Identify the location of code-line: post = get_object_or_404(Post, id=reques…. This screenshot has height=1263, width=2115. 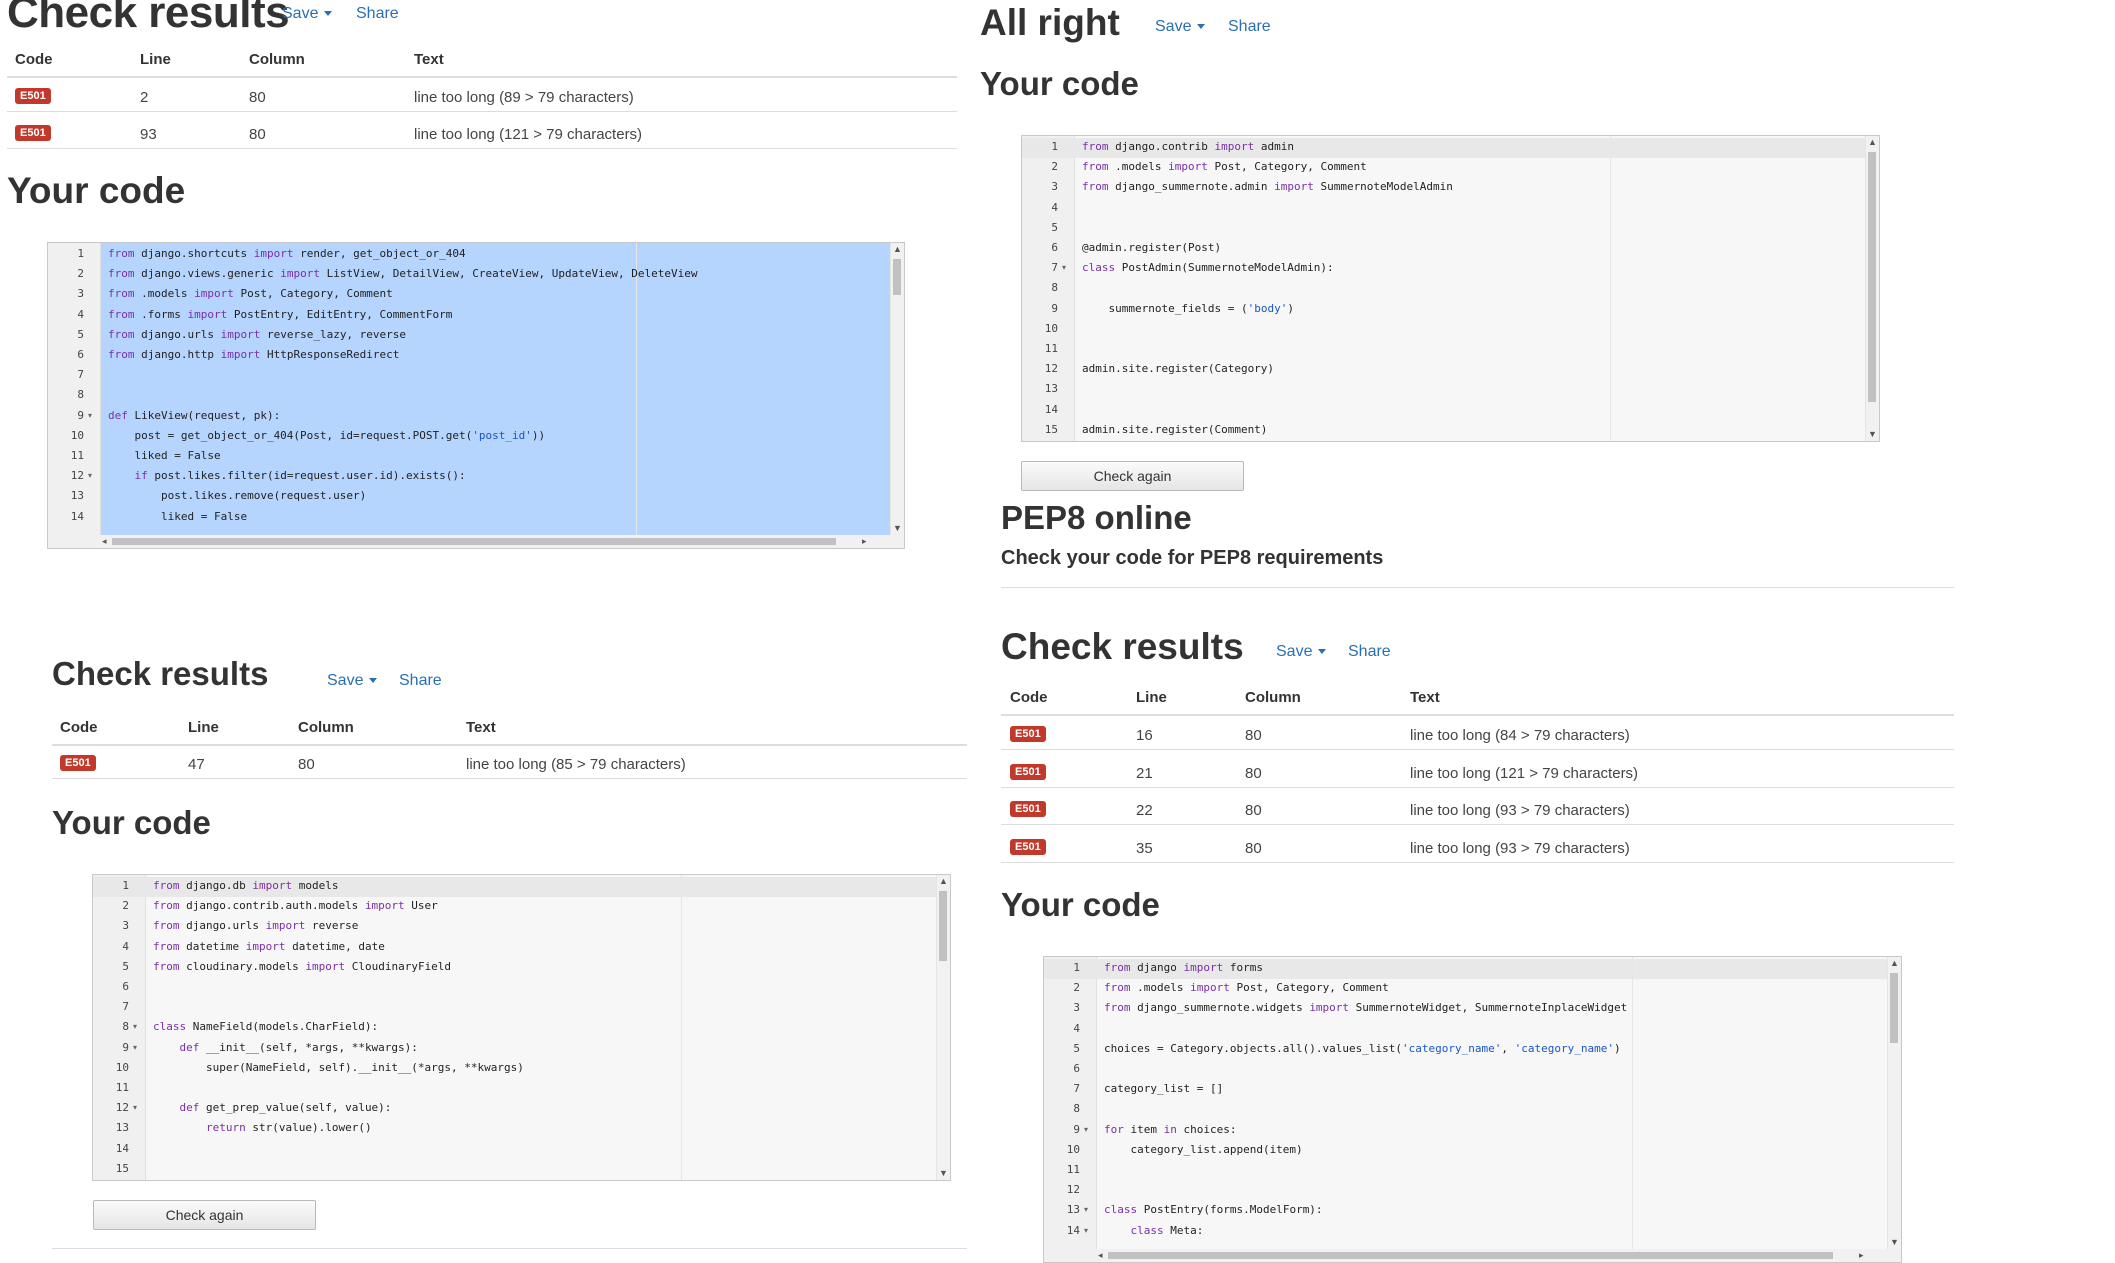
(326, 435).